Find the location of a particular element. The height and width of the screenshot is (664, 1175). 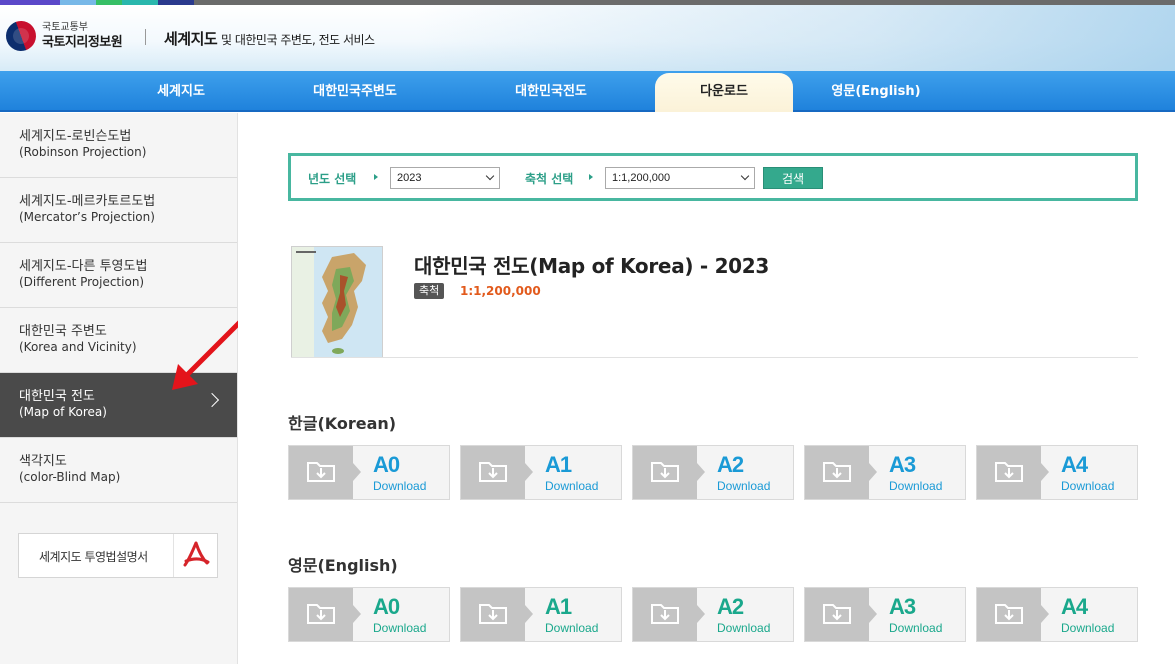

main-nav: 세계지도 대한민국주변도 대한민국전도 다운로드 영문(English) is located at coordinates (587, 91).